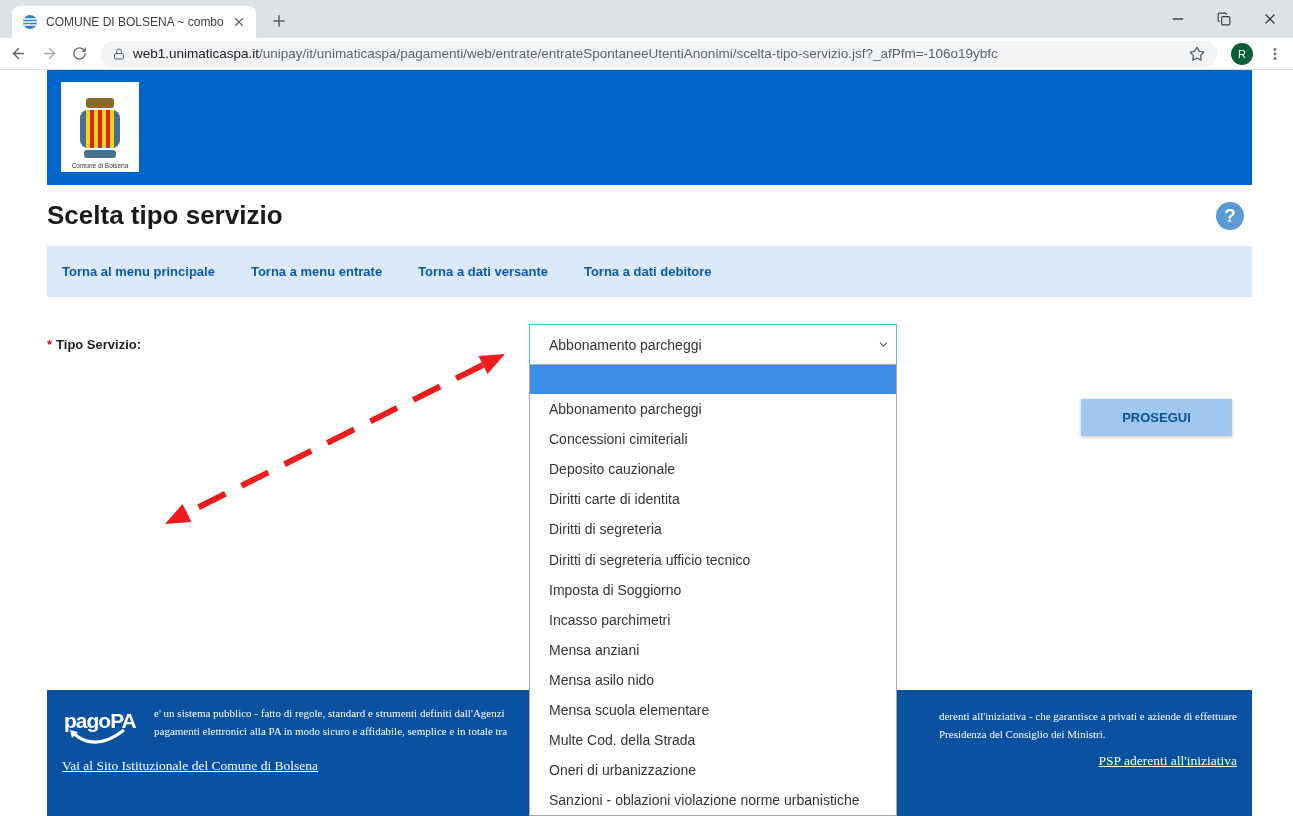 The height and width of the screenshot is (816, 1293). I want to click on nav-link: Torna a dati versante, so click(483, 271).